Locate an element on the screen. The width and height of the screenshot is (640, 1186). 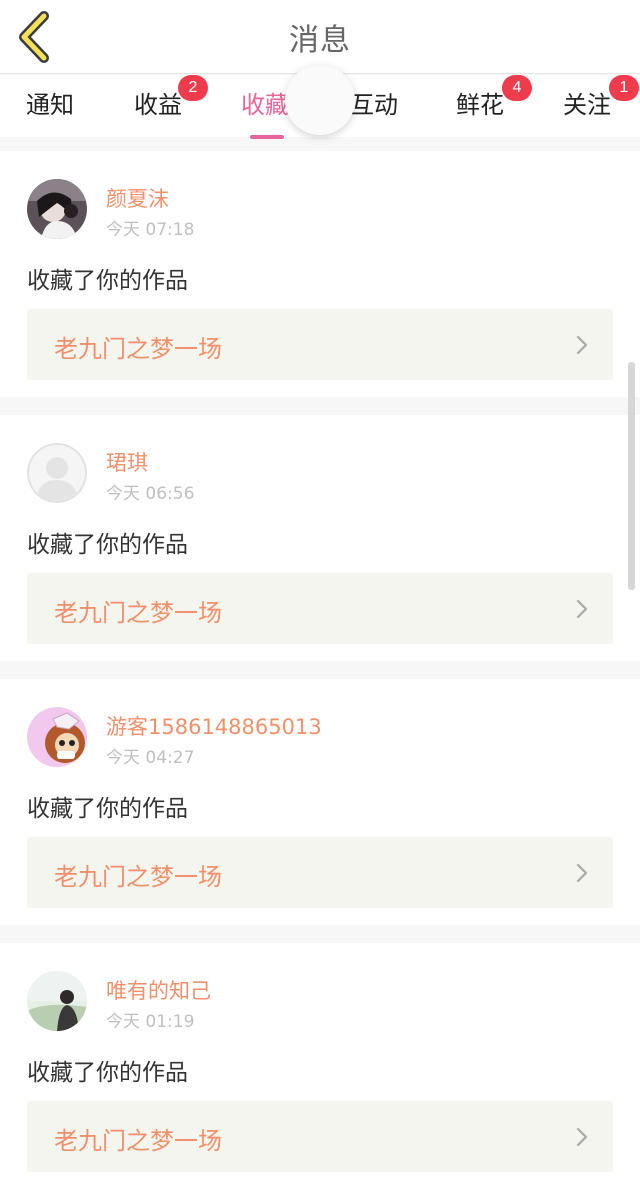
tab-label: 收藏 is located at coordinates (265, 105).